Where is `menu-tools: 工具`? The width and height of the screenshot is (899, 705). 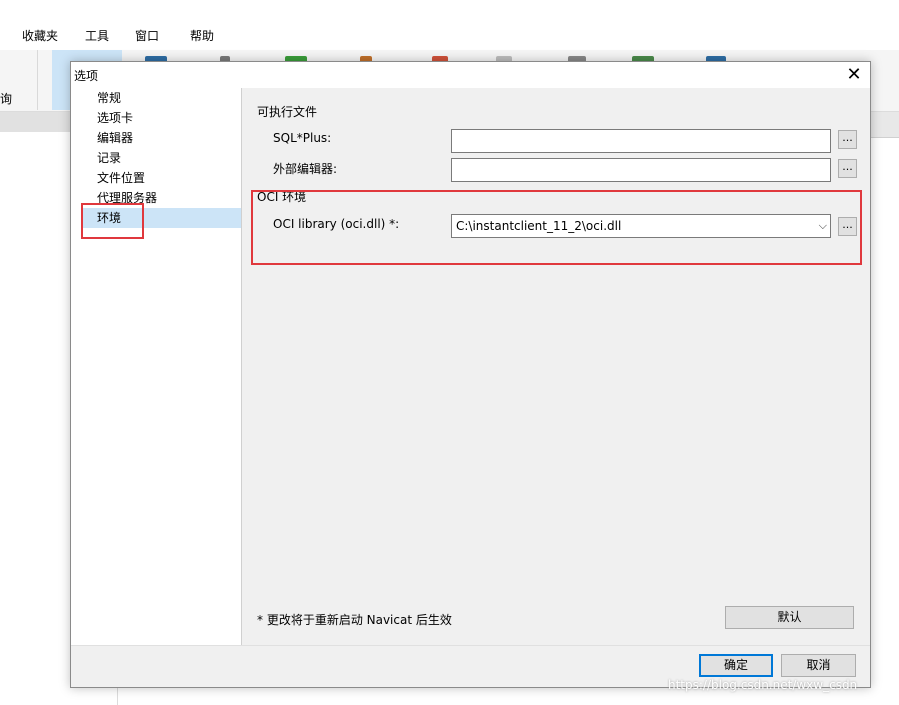
menu-tools: 工具 is located at coordinates (97, 35).